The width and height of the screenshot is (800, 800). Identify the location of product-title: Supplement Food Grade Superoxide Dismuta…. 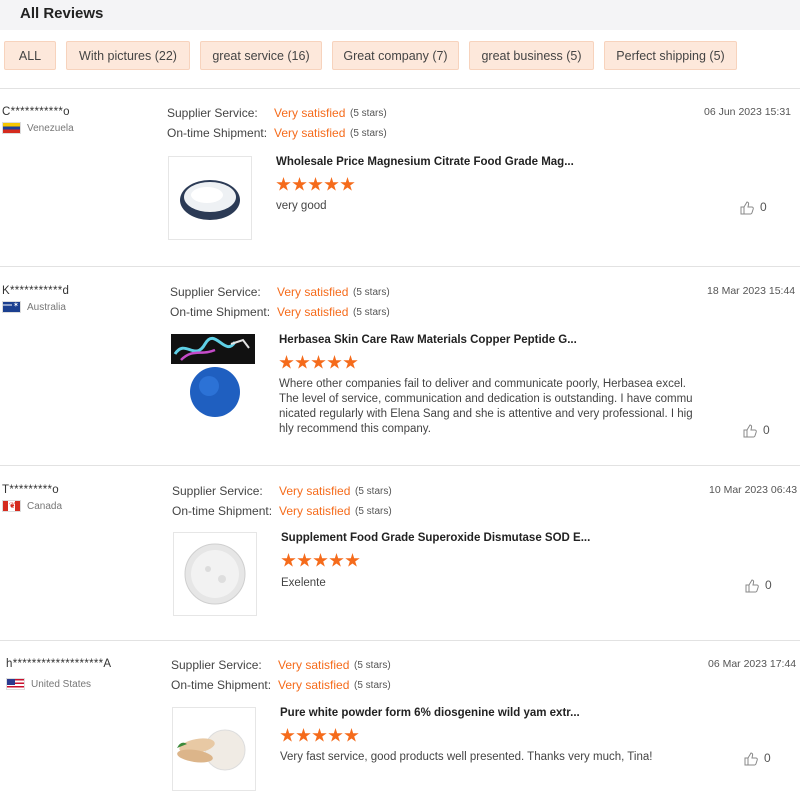
(435, 538).